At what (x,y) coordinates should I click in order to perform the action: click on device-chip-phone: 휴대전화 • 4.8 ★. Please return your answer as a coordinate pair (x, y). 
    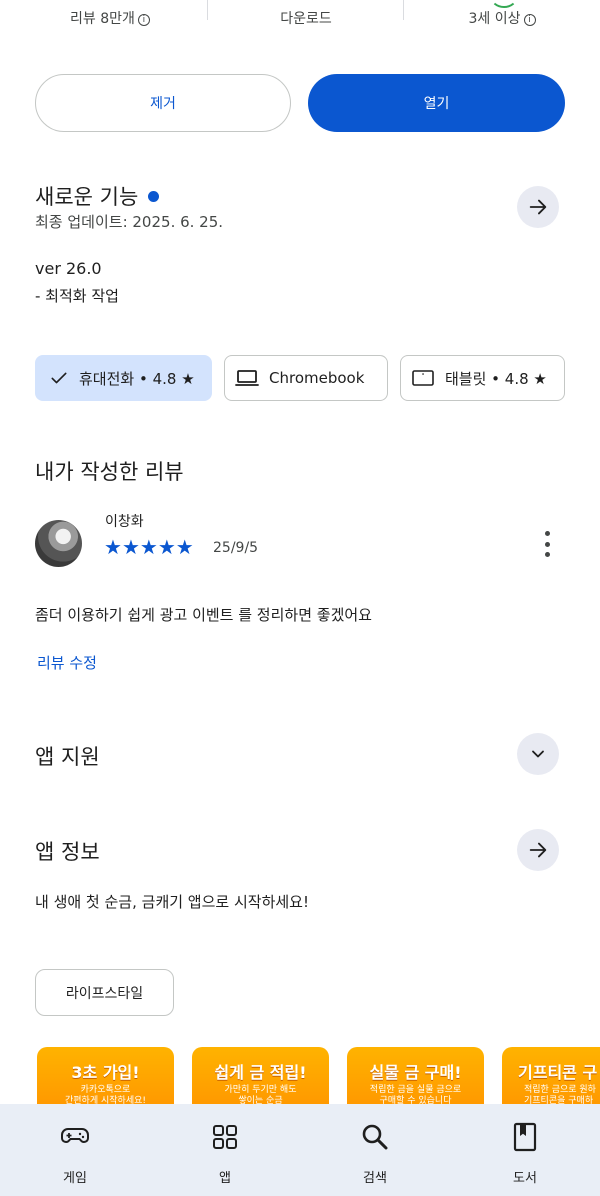
    Looking at the image, I should click on (123, 378).